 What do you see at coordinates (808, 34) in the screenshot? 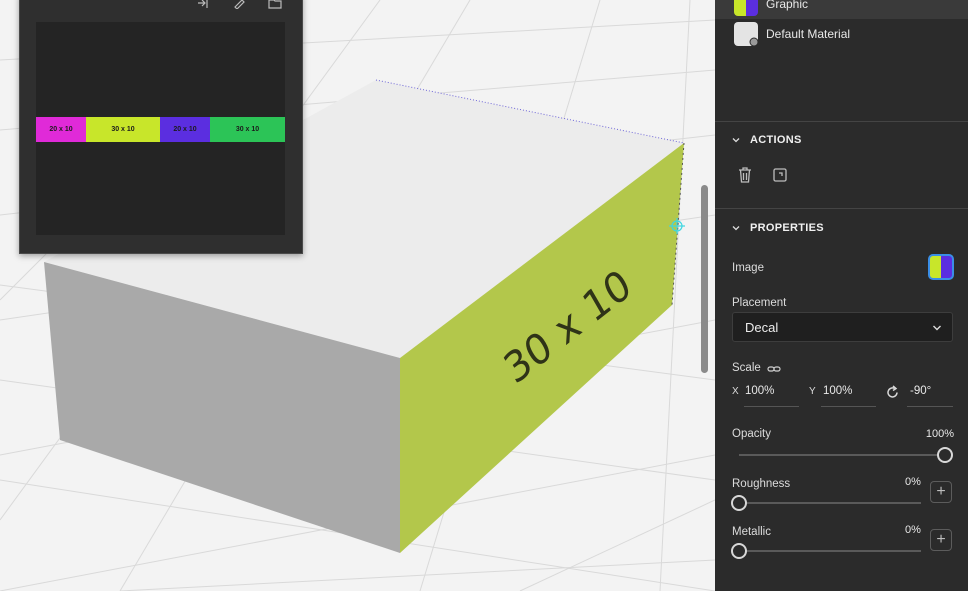
I see `material-label: Default Material` at bounding box center [808, 34].